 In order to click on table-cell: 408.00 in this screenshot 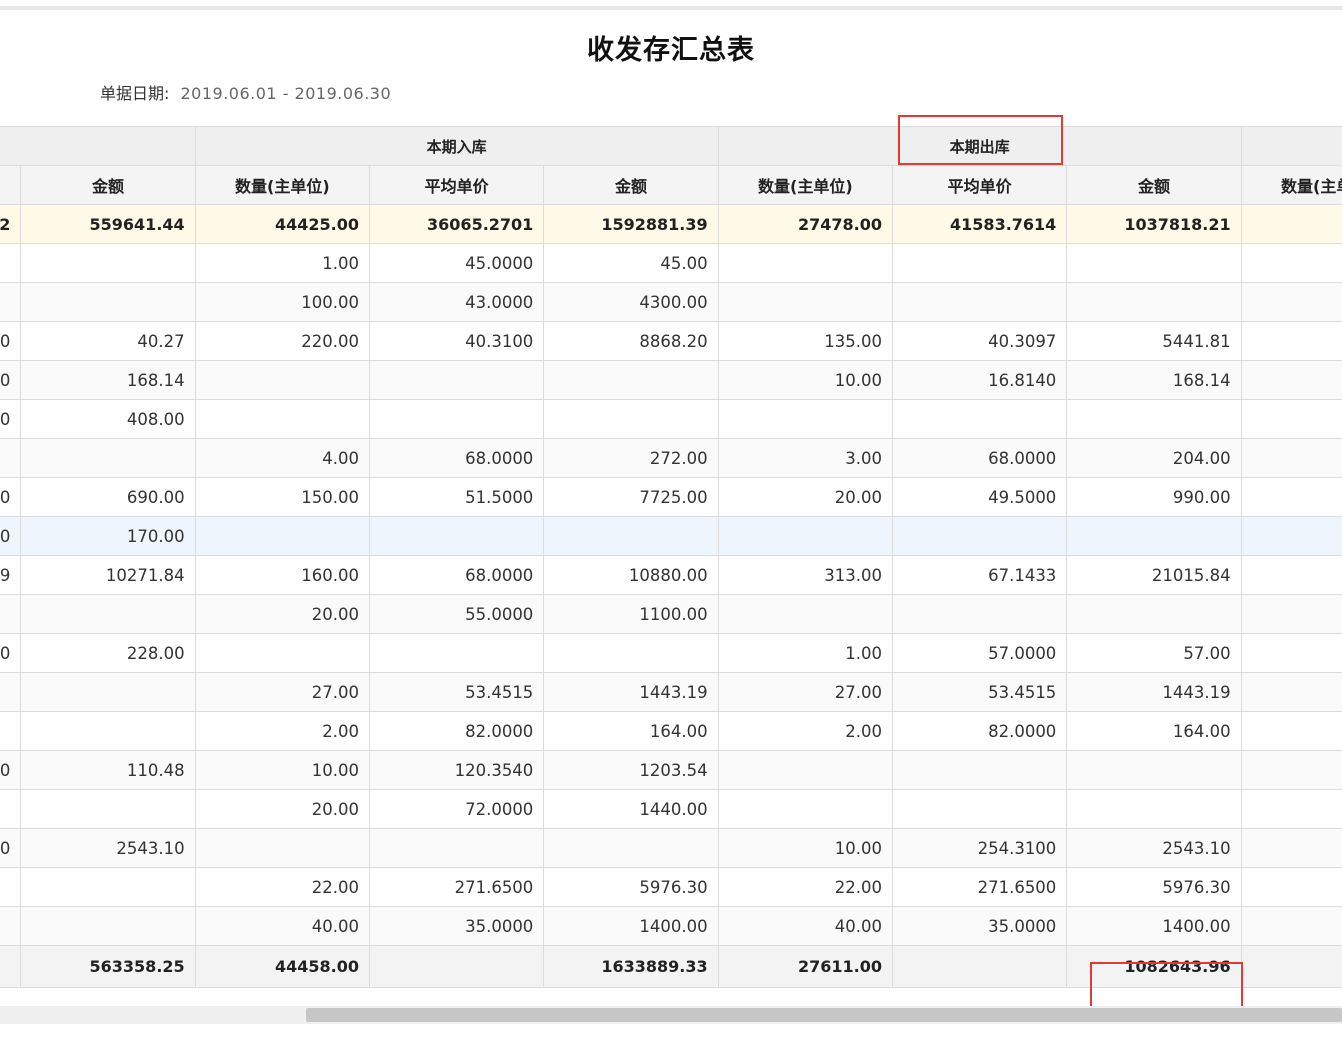, I will do `click(108, 419)`.